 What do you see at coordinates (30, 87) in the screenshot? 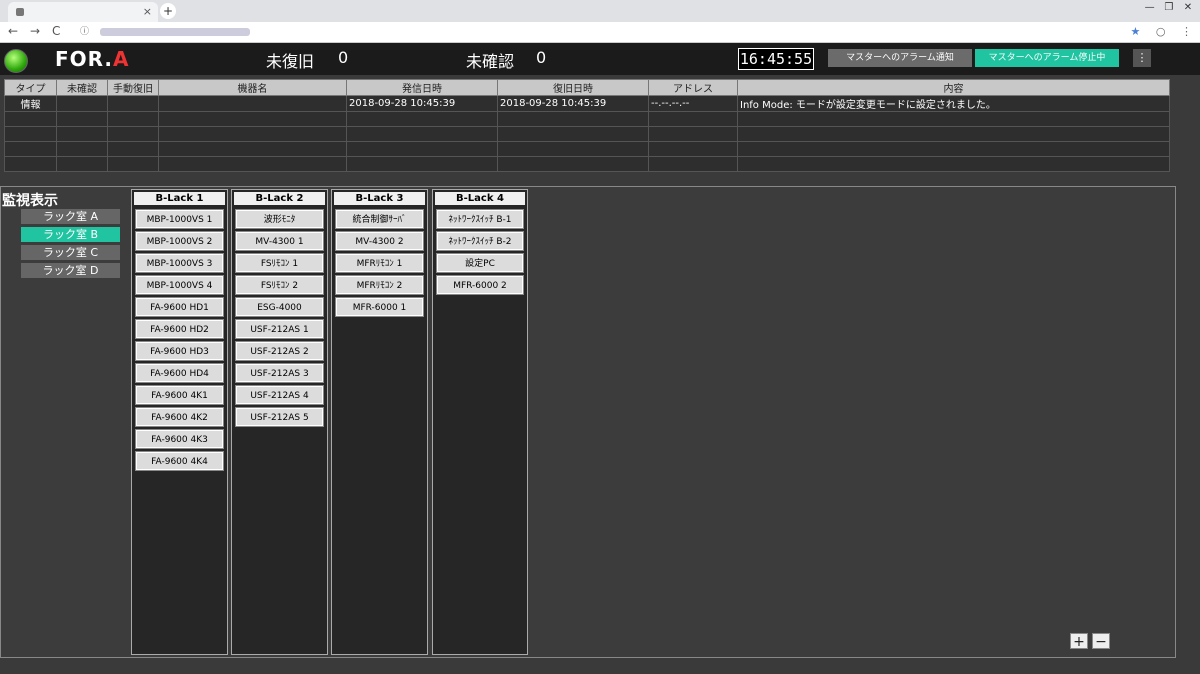
I see `column-header: タイプ` at bounding box center [30, 87].